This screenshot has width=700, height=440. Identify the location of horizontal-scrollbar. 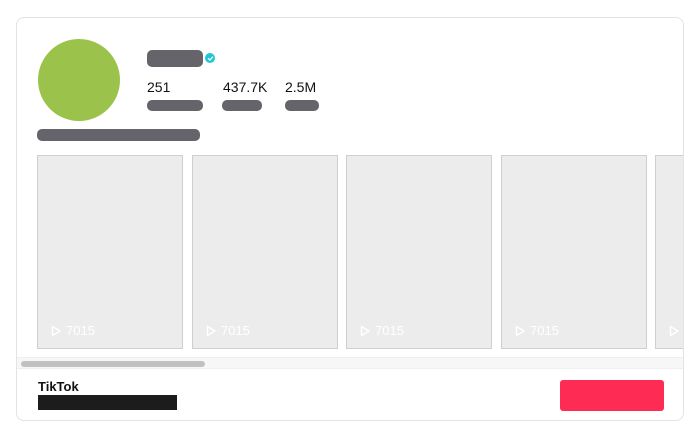
(350, 363).